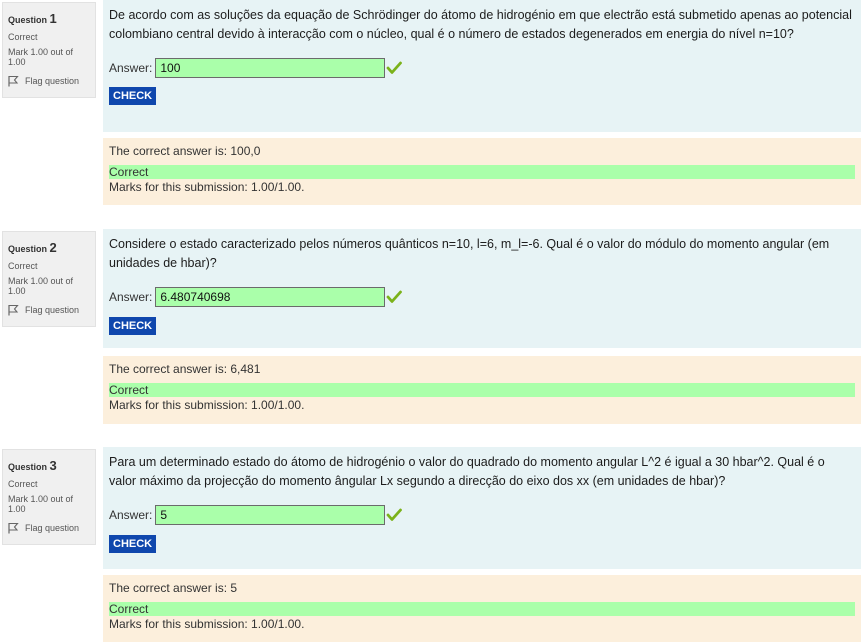 Image resolution: width=863 pixels, height=644 pixels. Describe the element at coordinates (32, 465) in the screenshot. I see `question-number: Question 3` at that location.